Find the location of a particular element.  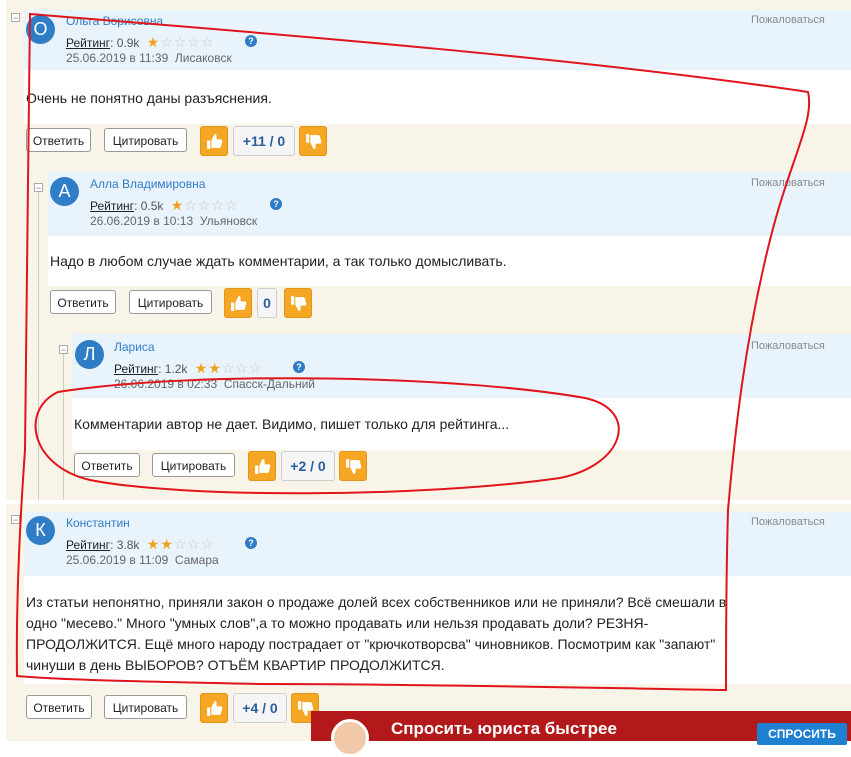

ask-lawyer-banner: Спросить юриста быстрее СПРОСИТЬ is located at coordinates (581, 734).